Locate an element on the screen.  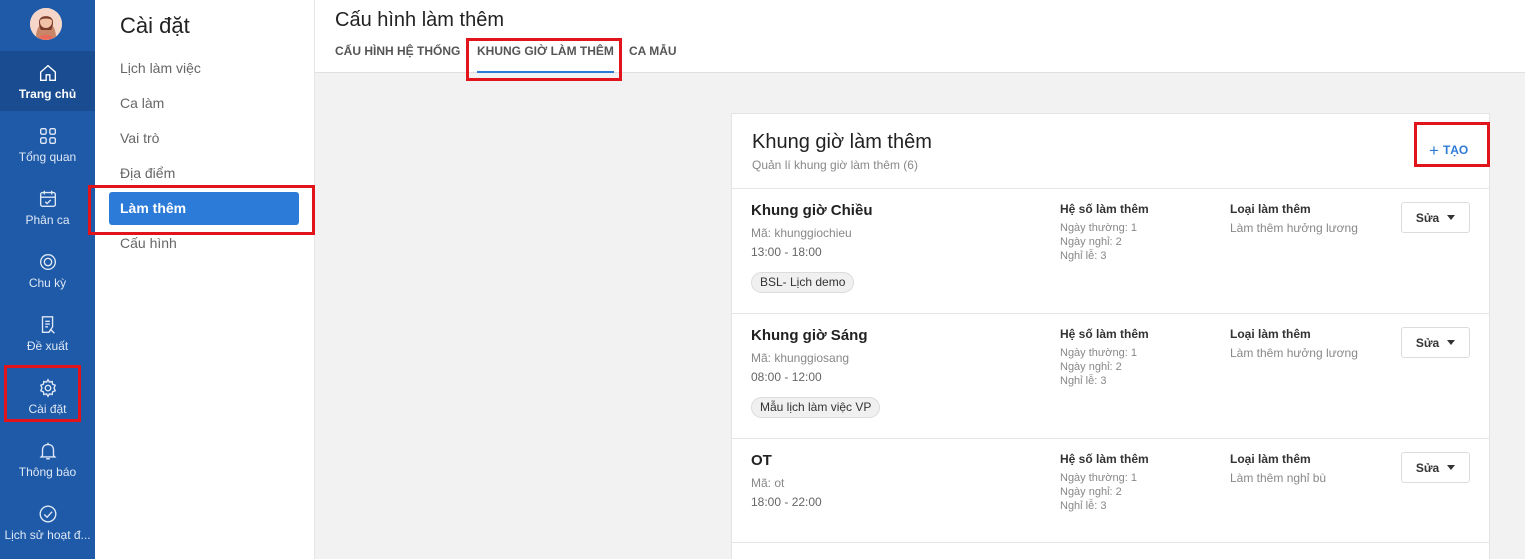
schedule-tag: BSL- Lịch demo is located at coordinates (803, 282).